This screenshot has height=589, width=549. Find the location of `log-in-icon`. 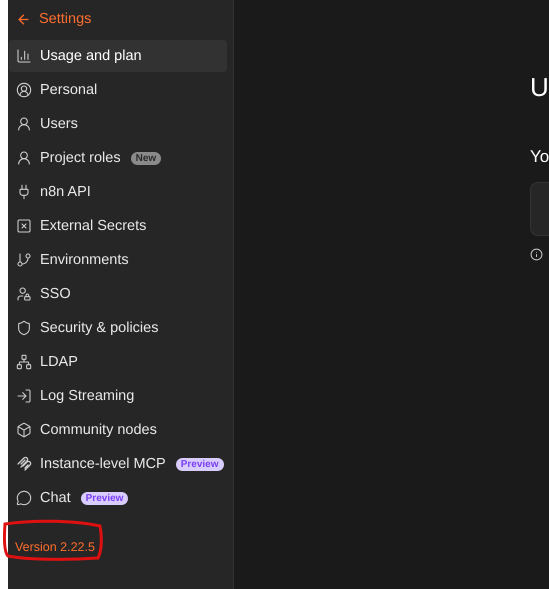

log-in-icon is located at coordinates (24, 396).